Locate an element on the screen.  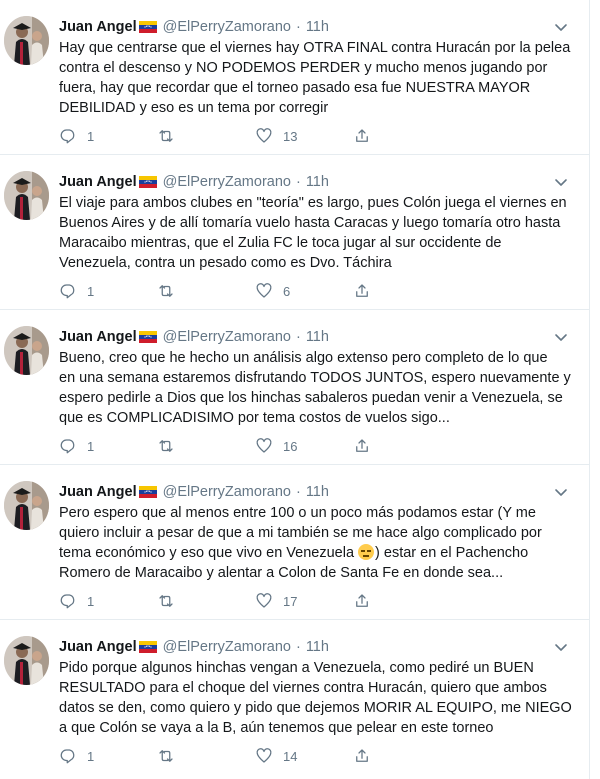
pensive-face-emoji is located at coordinates (366, 552).